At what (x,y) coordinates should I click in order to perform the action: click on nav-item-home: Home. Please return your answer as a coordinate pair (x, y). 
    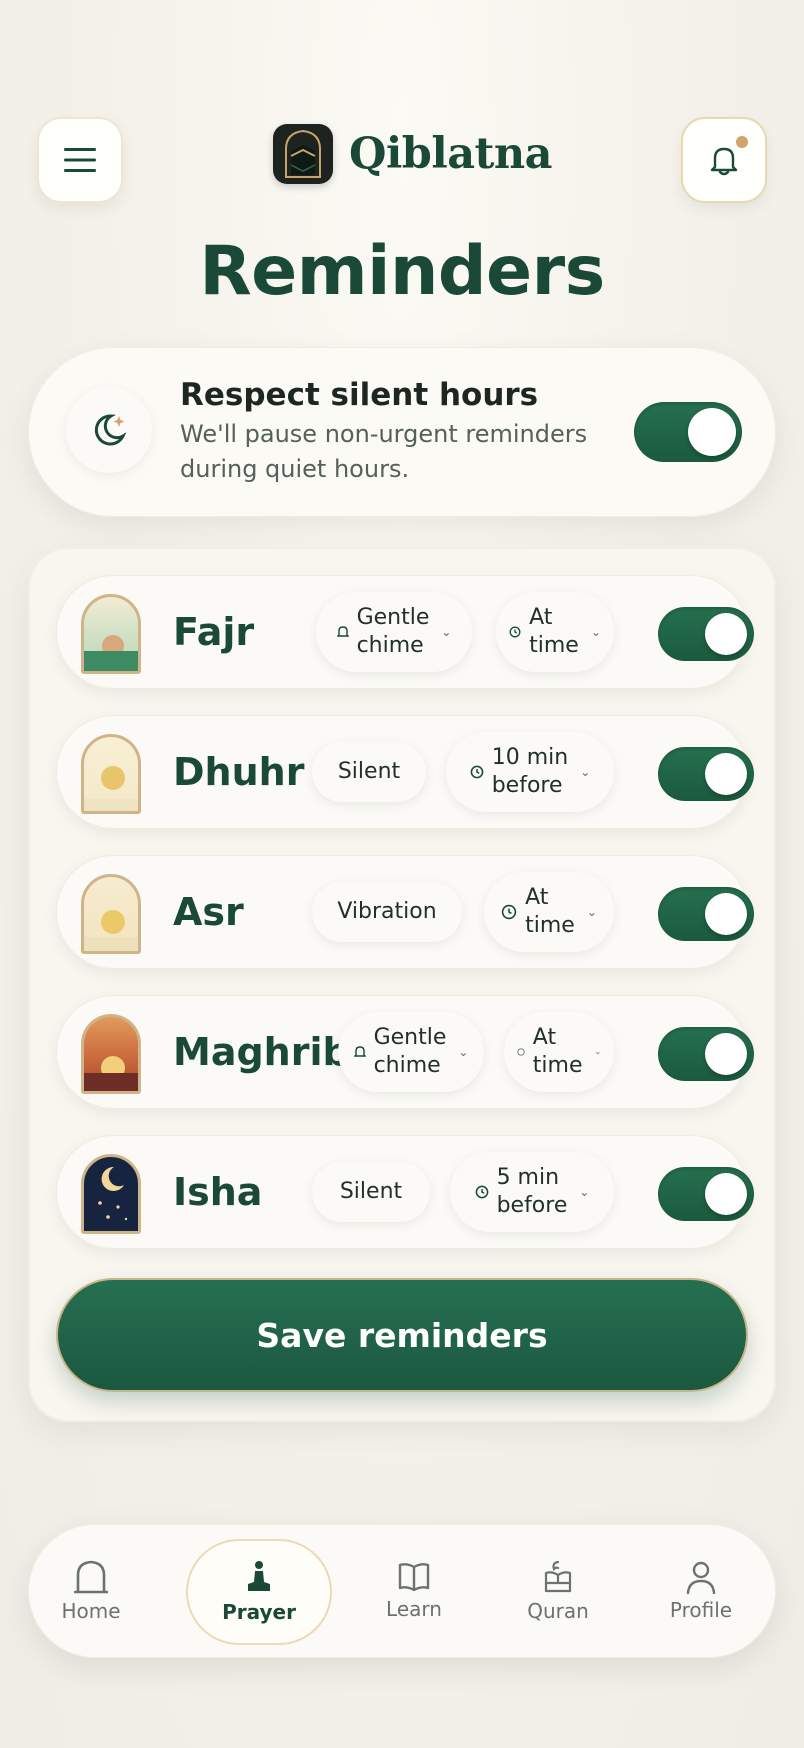
    Looking at the image, I should click on (91, 1591).